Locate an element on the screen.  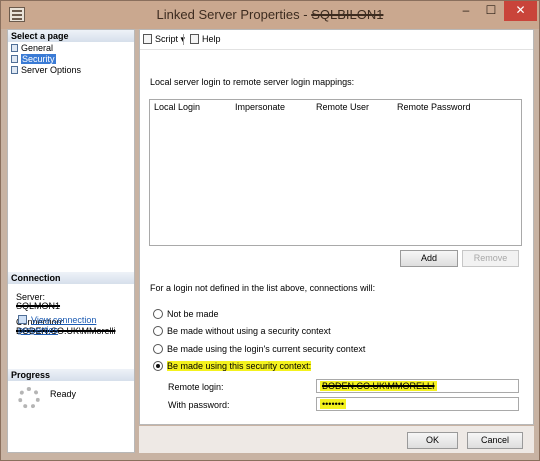
close-button: ✕ is located at coordinates (520, 11).